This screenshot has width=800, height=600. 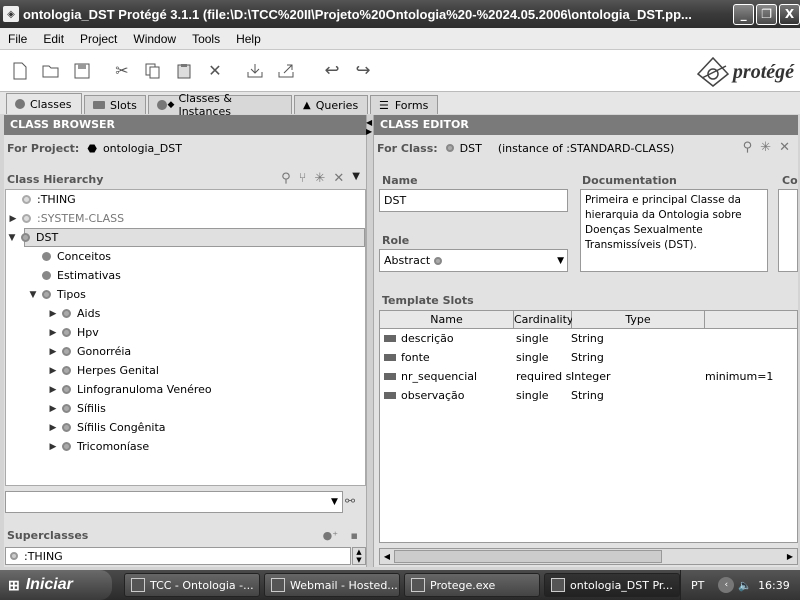 What do you see at coordinates (390, 357) in the screenshot?
I see `slot-icon` at bounding box center [390, 357].